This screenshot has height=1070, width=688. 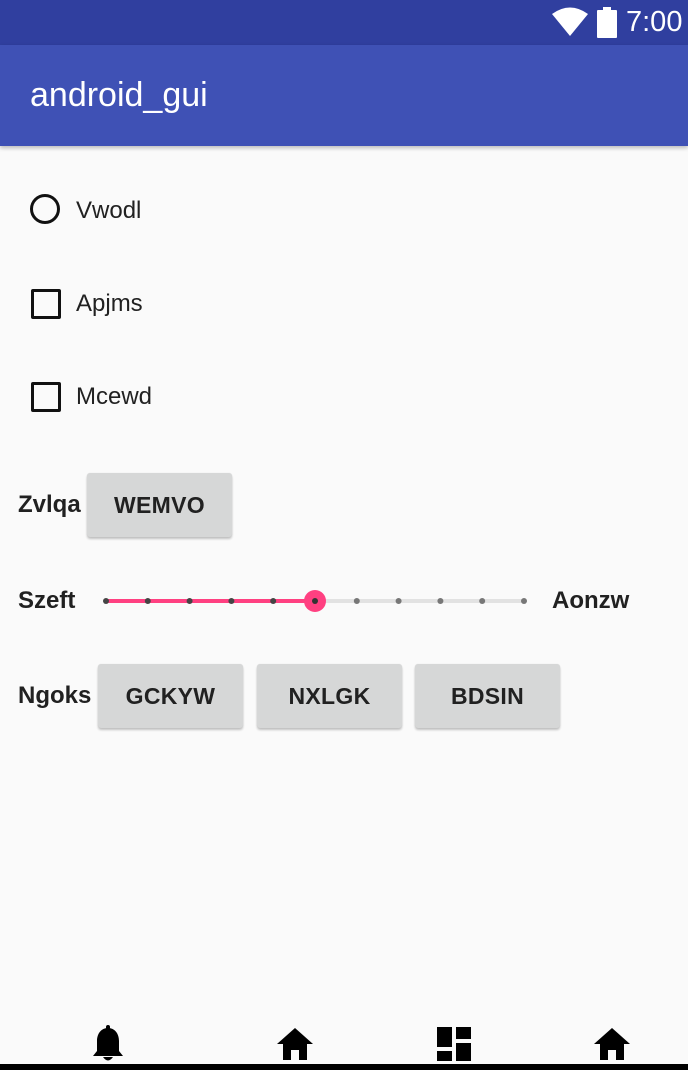 What do you see at coordinates (108, 1044) in the screenshot?
I see `bell-icon` at bounding box center [108, 1044].